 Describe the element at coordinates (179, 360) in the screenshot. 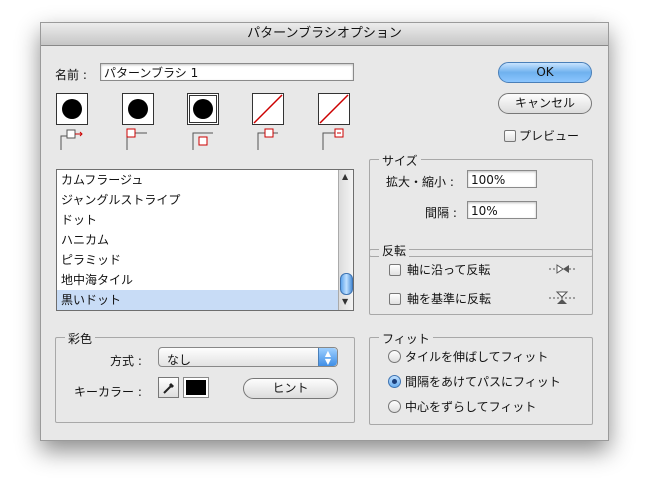

I see `method-value: なし` at that location.